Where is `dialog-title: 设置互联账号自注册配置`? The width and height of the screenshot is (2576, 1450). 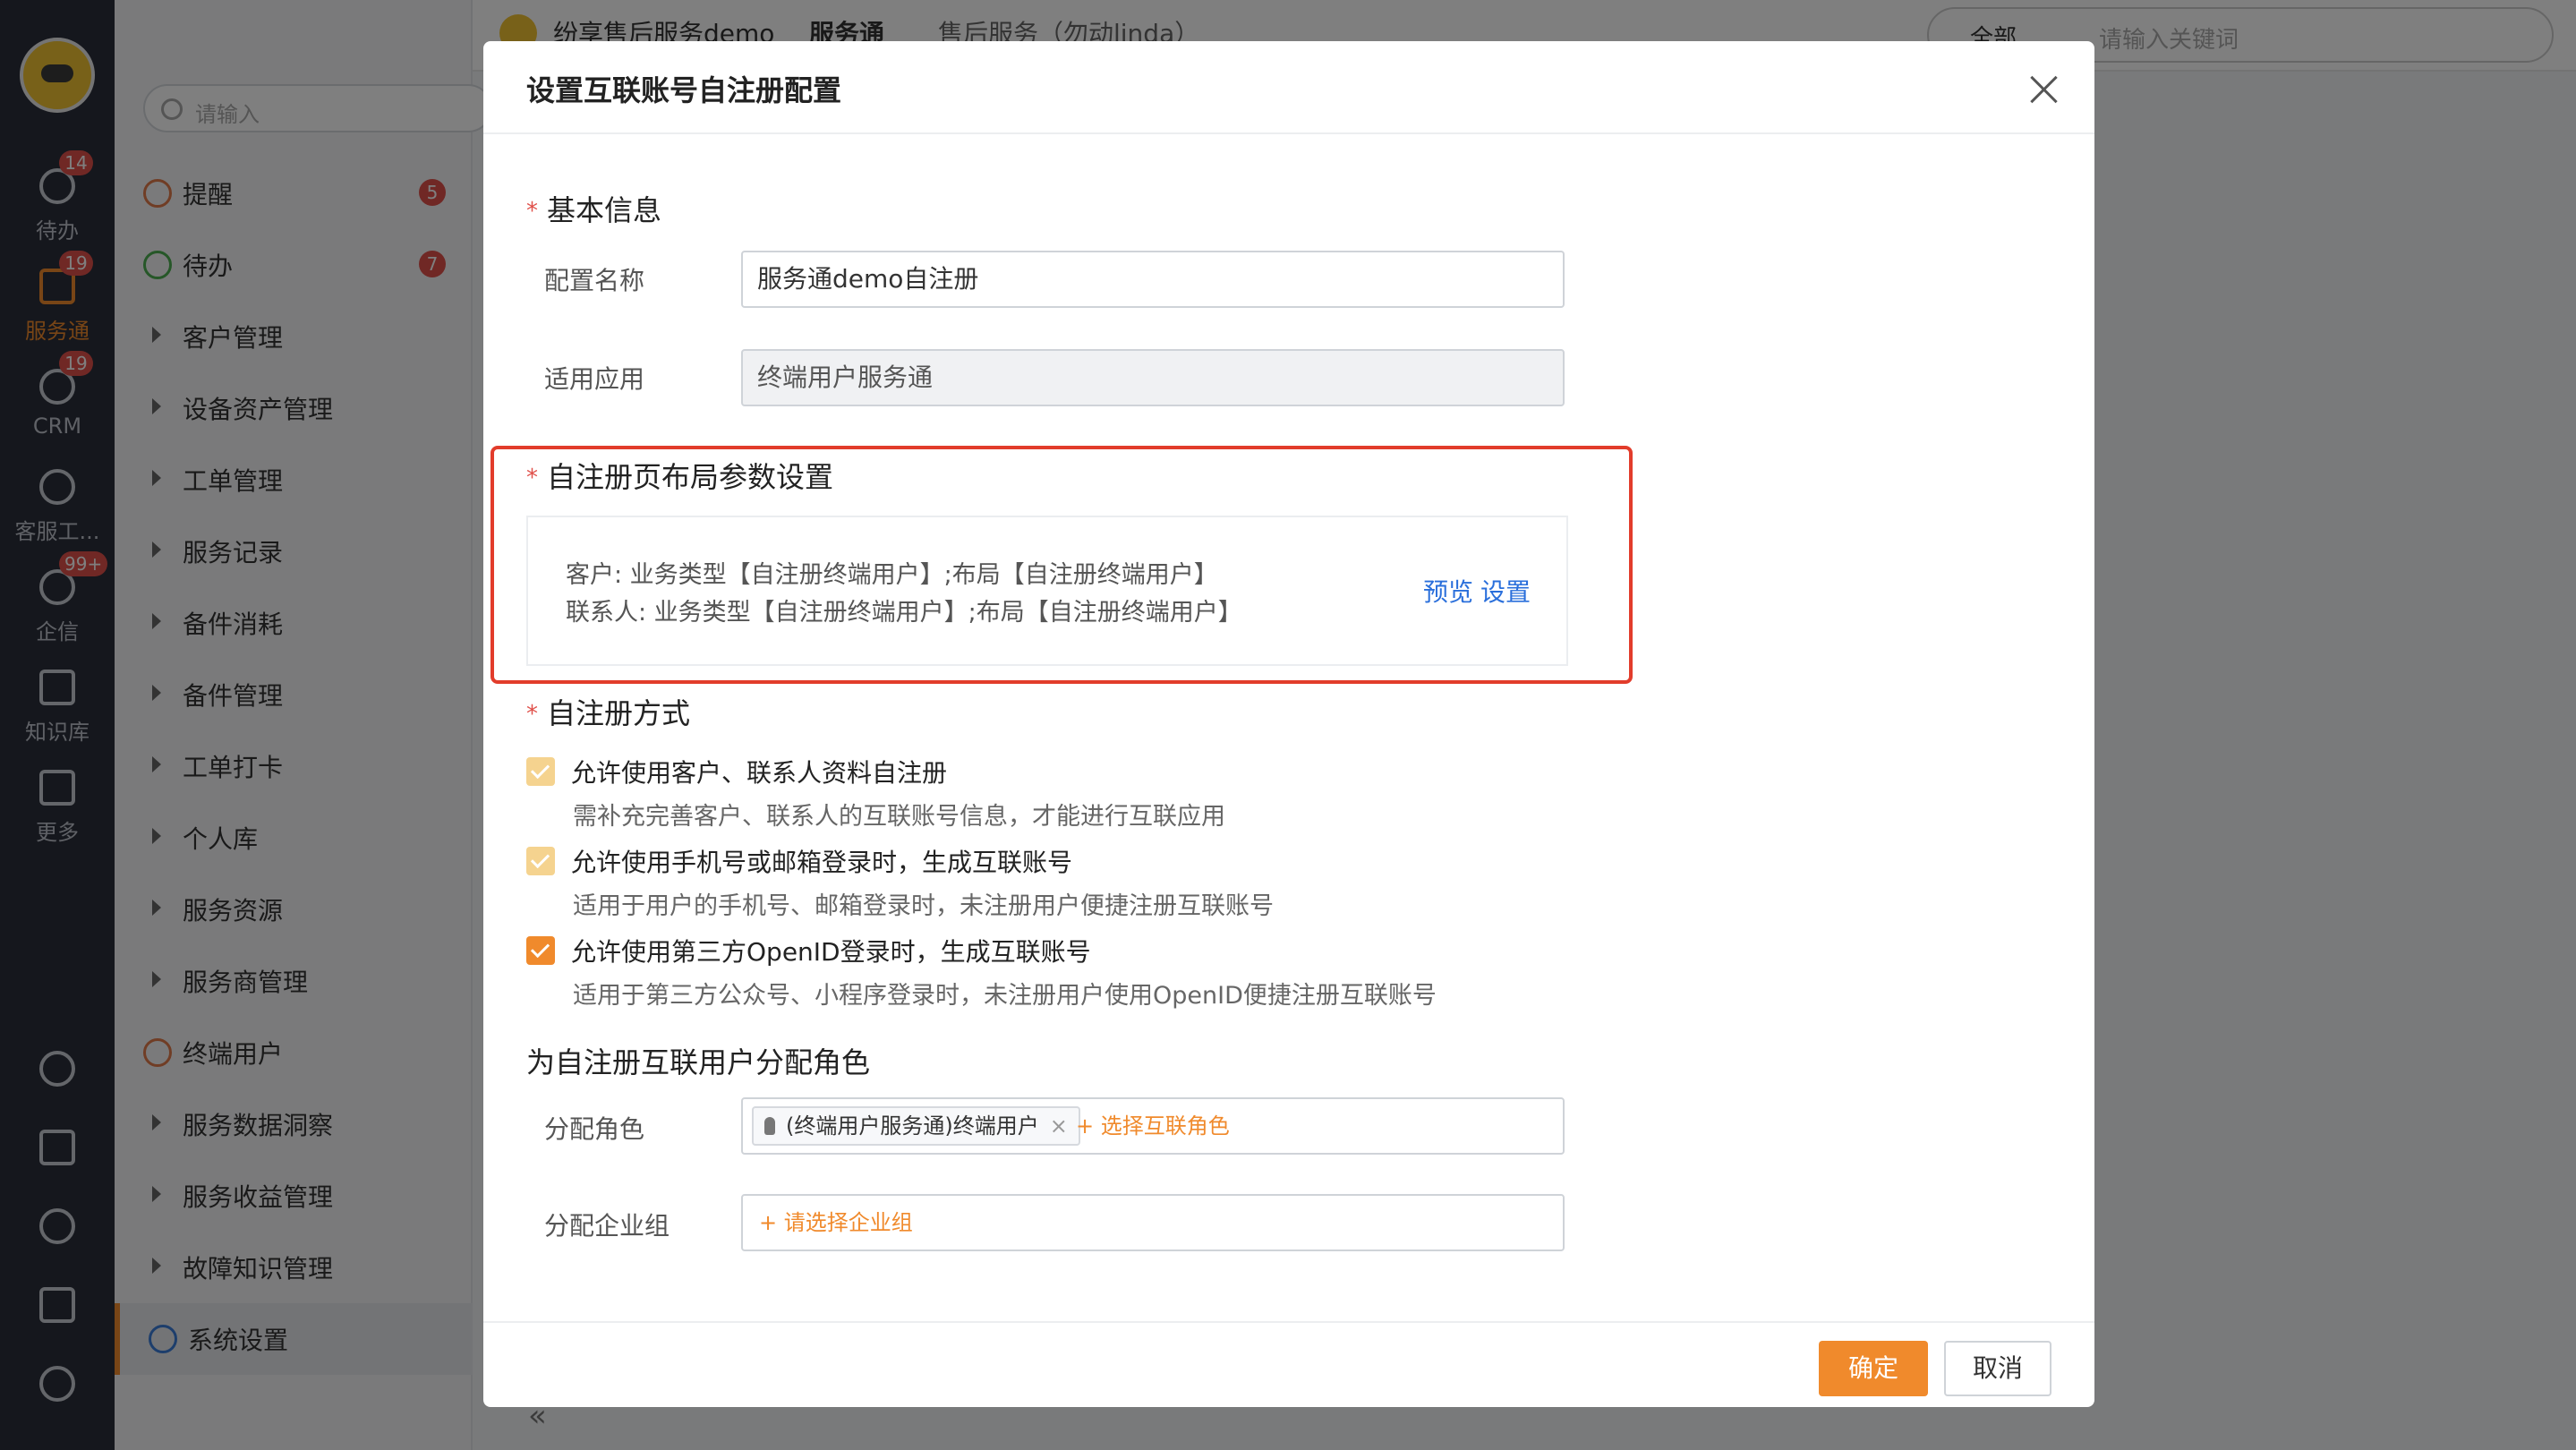
dialog-title: 设置互联账号自注册配置 is located at coordinates (684, 90).